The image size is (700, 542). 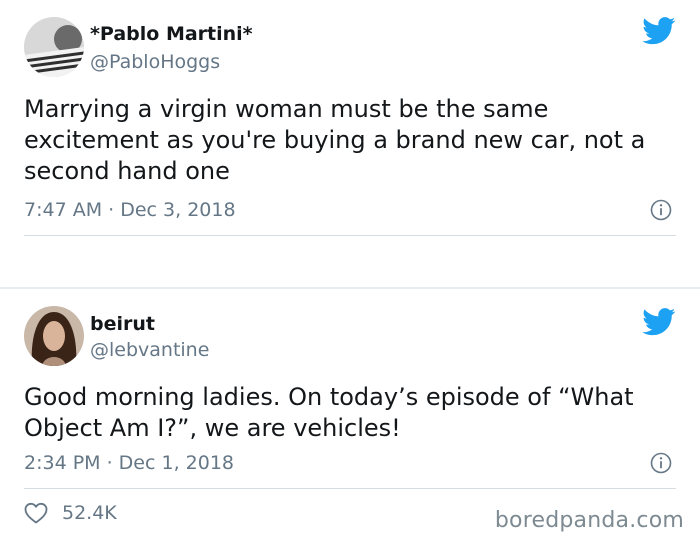 What do you see at coordinates (171, 34) in the screenshot?
I see `display-name: *Pablo Martini*` at bounding box center [171, 34].